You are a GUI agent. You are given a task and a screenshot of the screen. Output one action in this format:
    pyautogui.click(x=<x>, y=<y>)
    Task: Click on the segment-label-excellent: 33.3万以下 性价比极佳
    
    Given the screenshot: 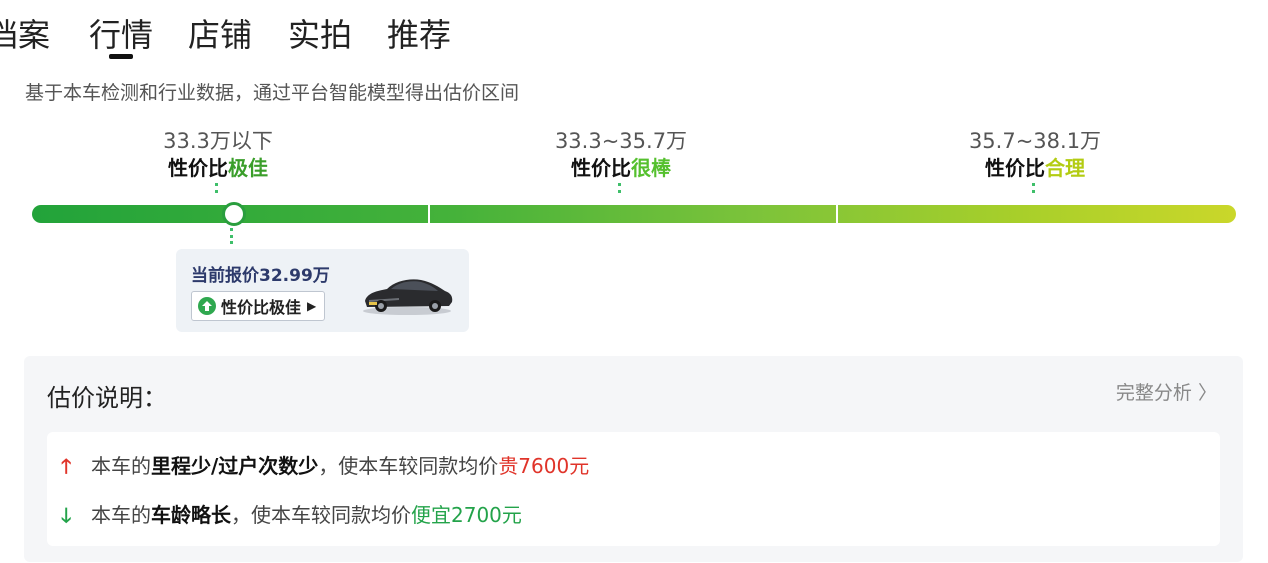 What is the action you would take?
    pyautogui.click(x=218, y=160)
    